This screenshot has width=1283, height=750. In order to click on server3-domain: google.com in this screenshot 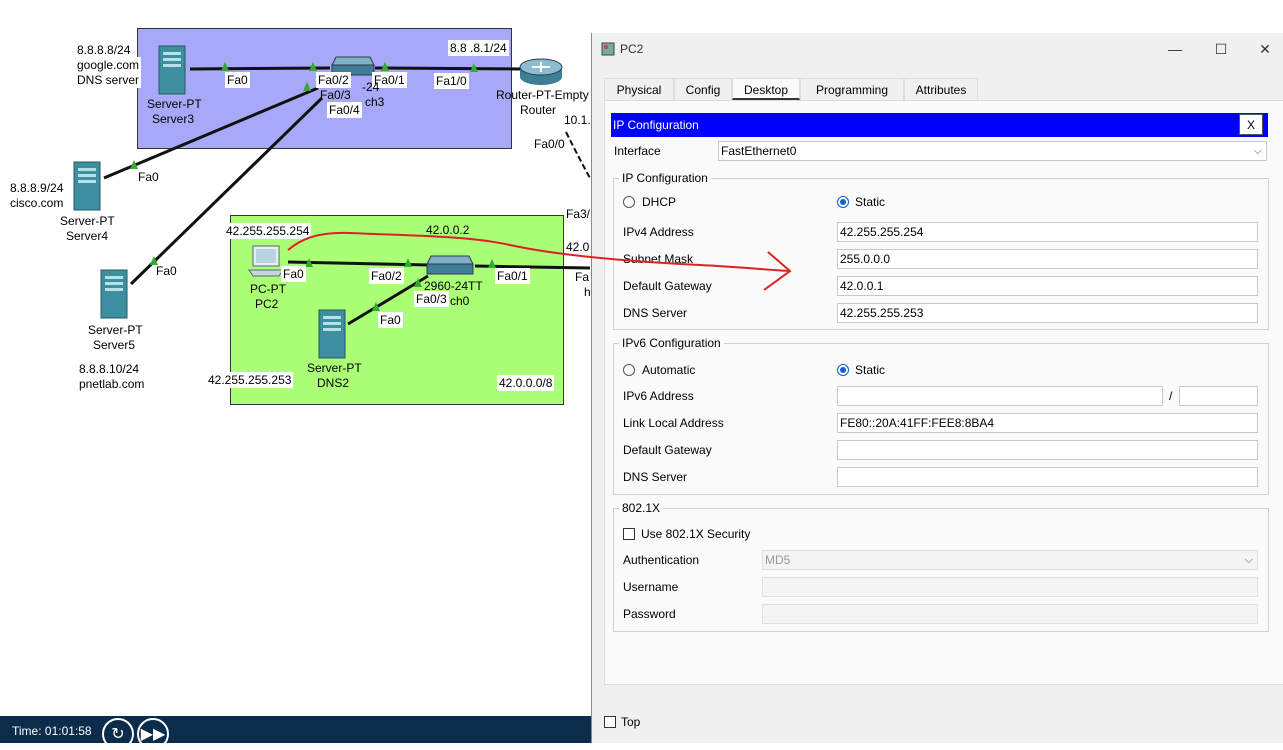, I will do `click(108, 65)`.